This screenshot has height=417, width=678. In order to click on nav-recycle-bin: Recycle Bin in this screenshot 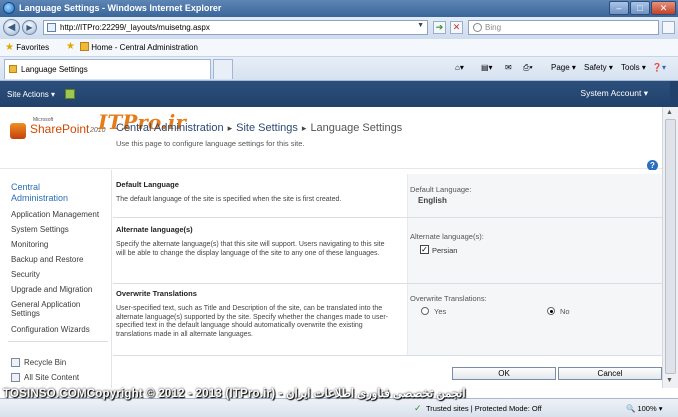, I will do `click(38, 362)`.